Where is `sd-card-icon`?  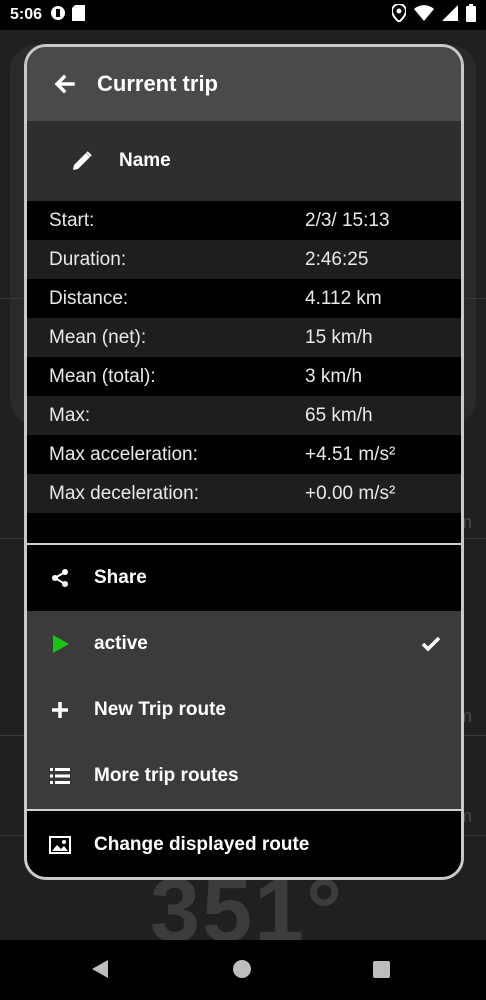
sd-card-icon is located at coordinates (79, 15).